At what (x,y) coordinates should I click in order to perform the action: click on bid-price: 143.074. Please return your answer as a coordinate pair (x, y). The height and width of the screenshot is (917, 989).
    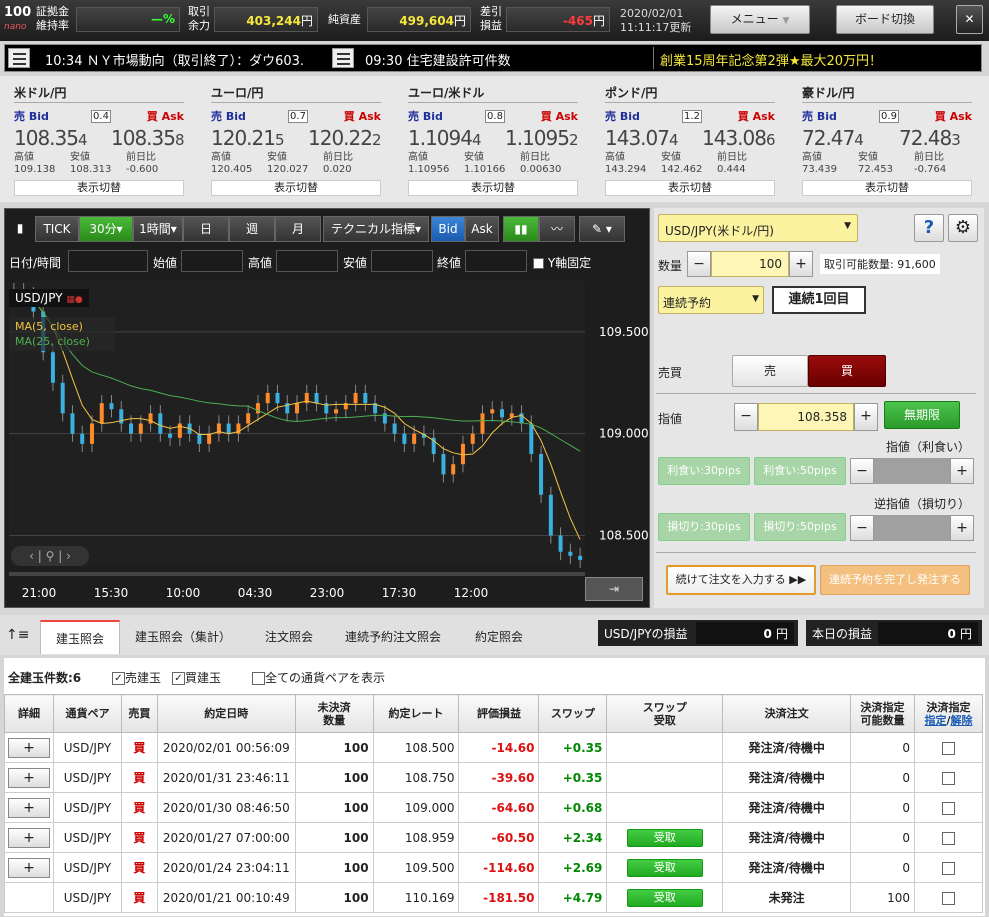
    Looking at the image, I should click on (641, 138).